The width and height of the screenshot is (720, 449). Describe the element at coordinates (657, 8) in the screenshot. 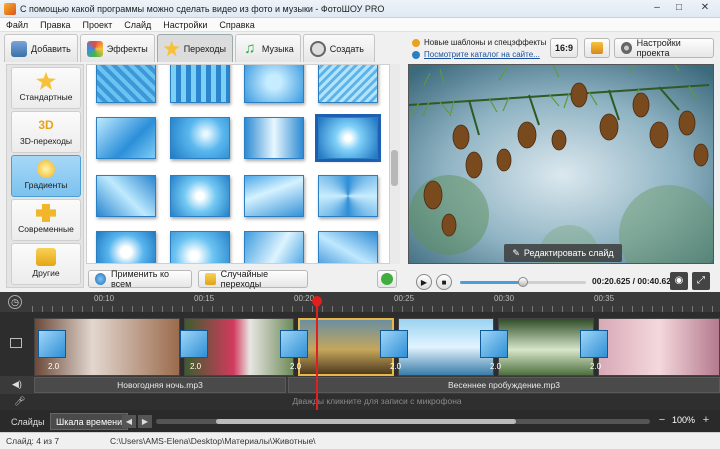

I see `minimize-button: –` at that location.